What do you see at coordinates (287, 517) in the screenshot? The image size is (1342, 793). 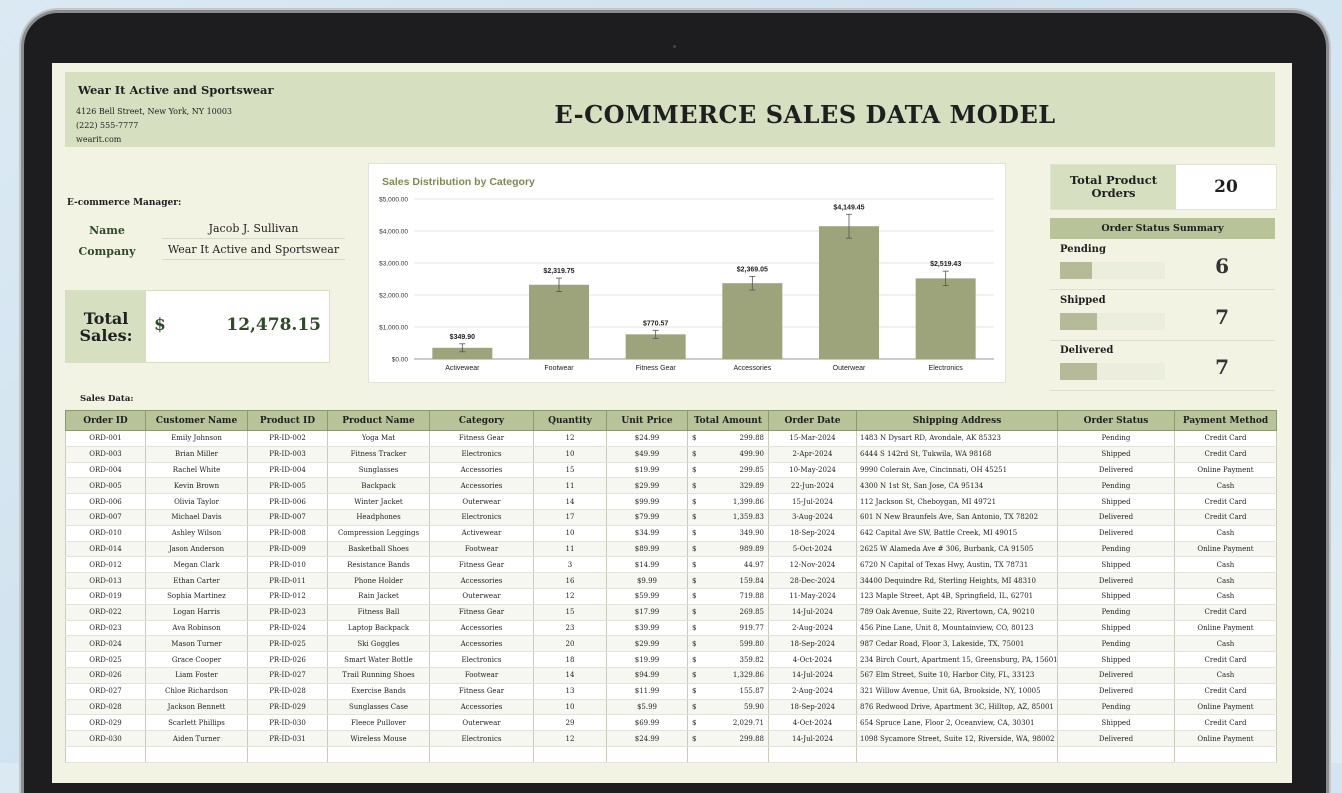 I see `table-cell: PR-ID-007` at bounding box center [287, 517].